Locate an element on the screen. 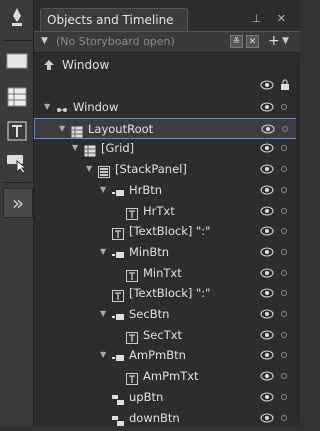 The image size is (320, 431). new-storyboard-icon: + is located at coordinates (274, 41).